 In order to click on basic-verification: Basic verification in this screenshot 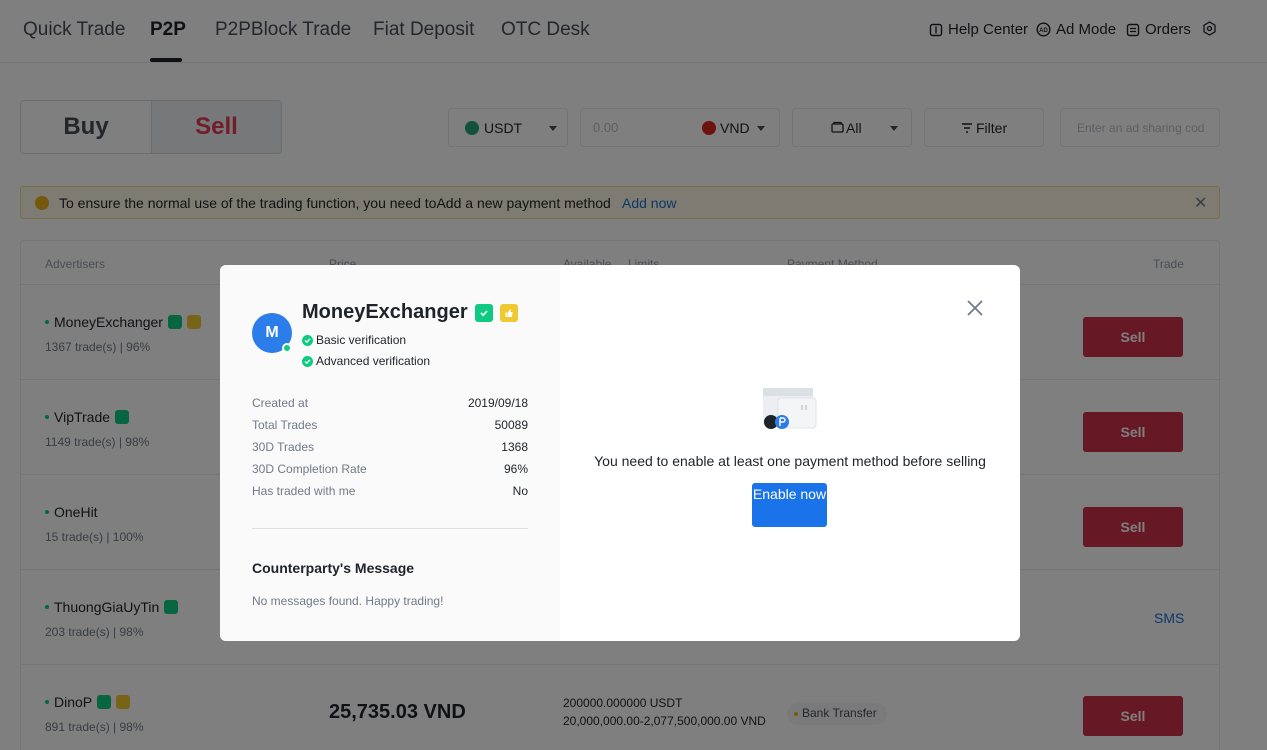, I will do `click(354, 340)`.